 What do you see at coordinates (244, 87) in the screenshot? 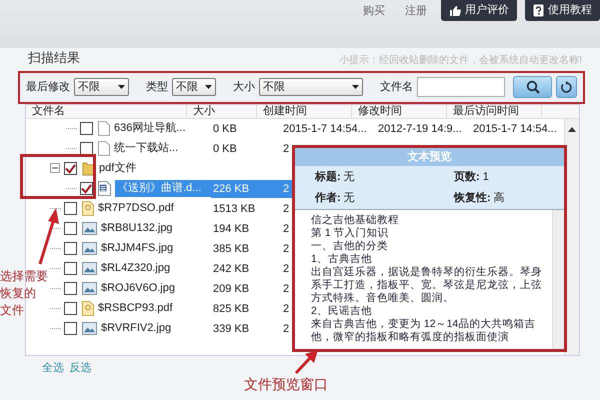
I see `filter-label: 大小` at bounding box center [244, 87].